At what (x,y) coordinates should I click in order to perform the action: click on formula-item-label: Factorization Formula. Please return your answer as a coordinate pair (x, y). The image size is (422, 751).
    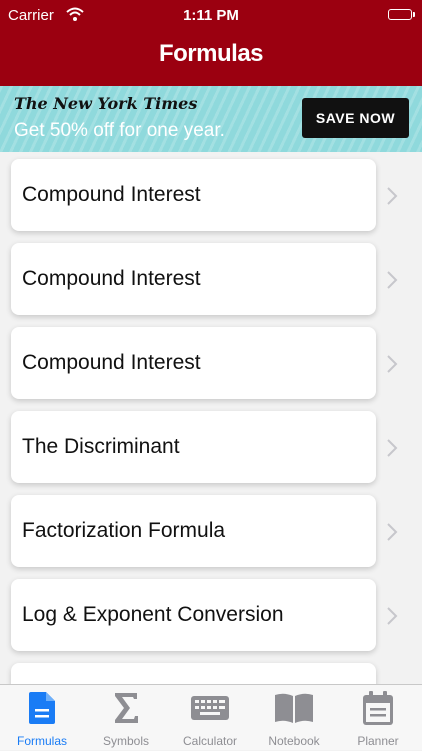
    Looking at the image, I should click on (124, 530).